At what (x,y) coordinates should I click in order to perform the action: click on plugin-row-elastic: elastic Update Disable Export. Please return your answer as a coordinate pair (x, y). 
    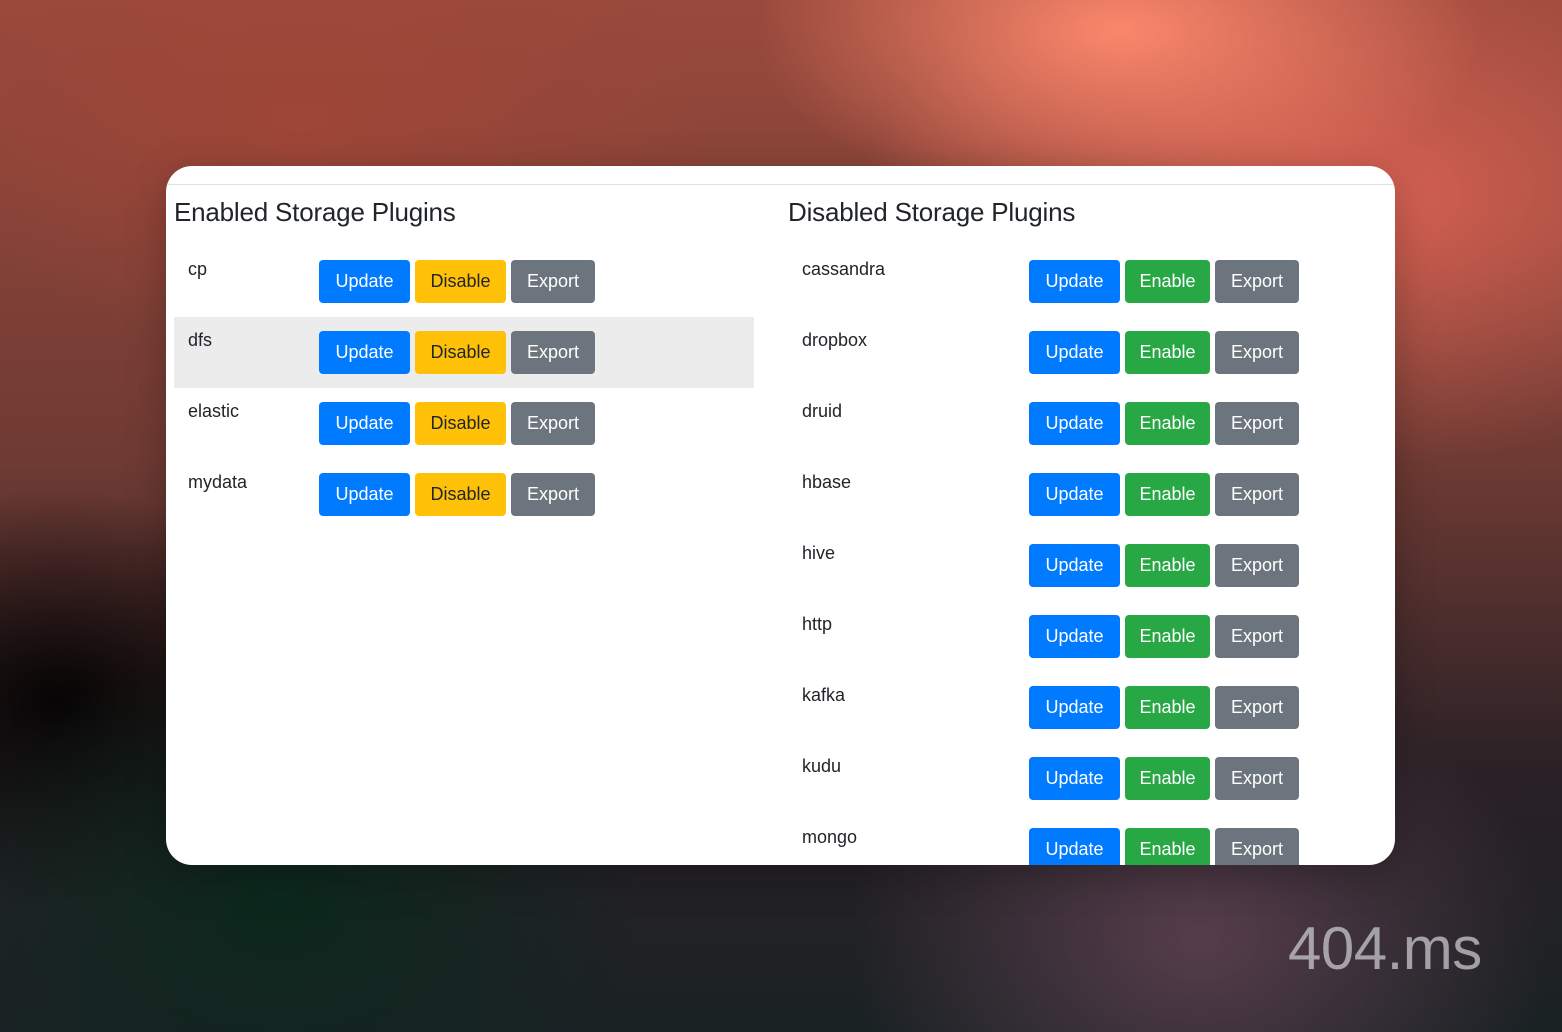
    Looking at the image, I should click on (464, 423).